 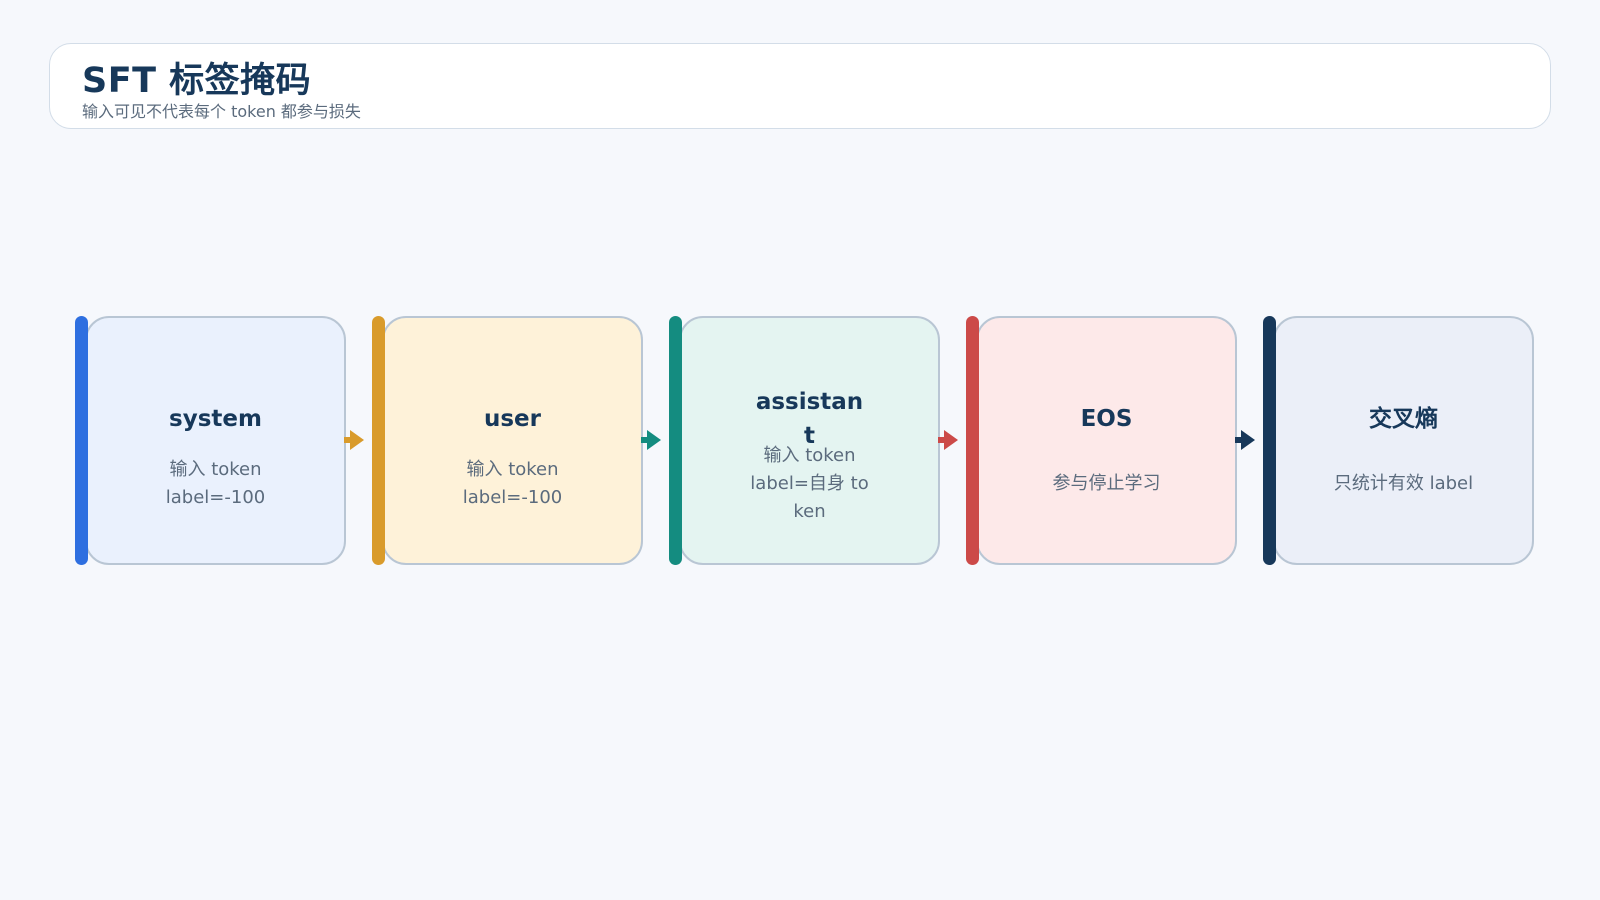 What do you see at coordinates (1403, 483) in the screenshot?
I see `step-desc-line: 只统计有效 label` at bounding box center [1403, 483].